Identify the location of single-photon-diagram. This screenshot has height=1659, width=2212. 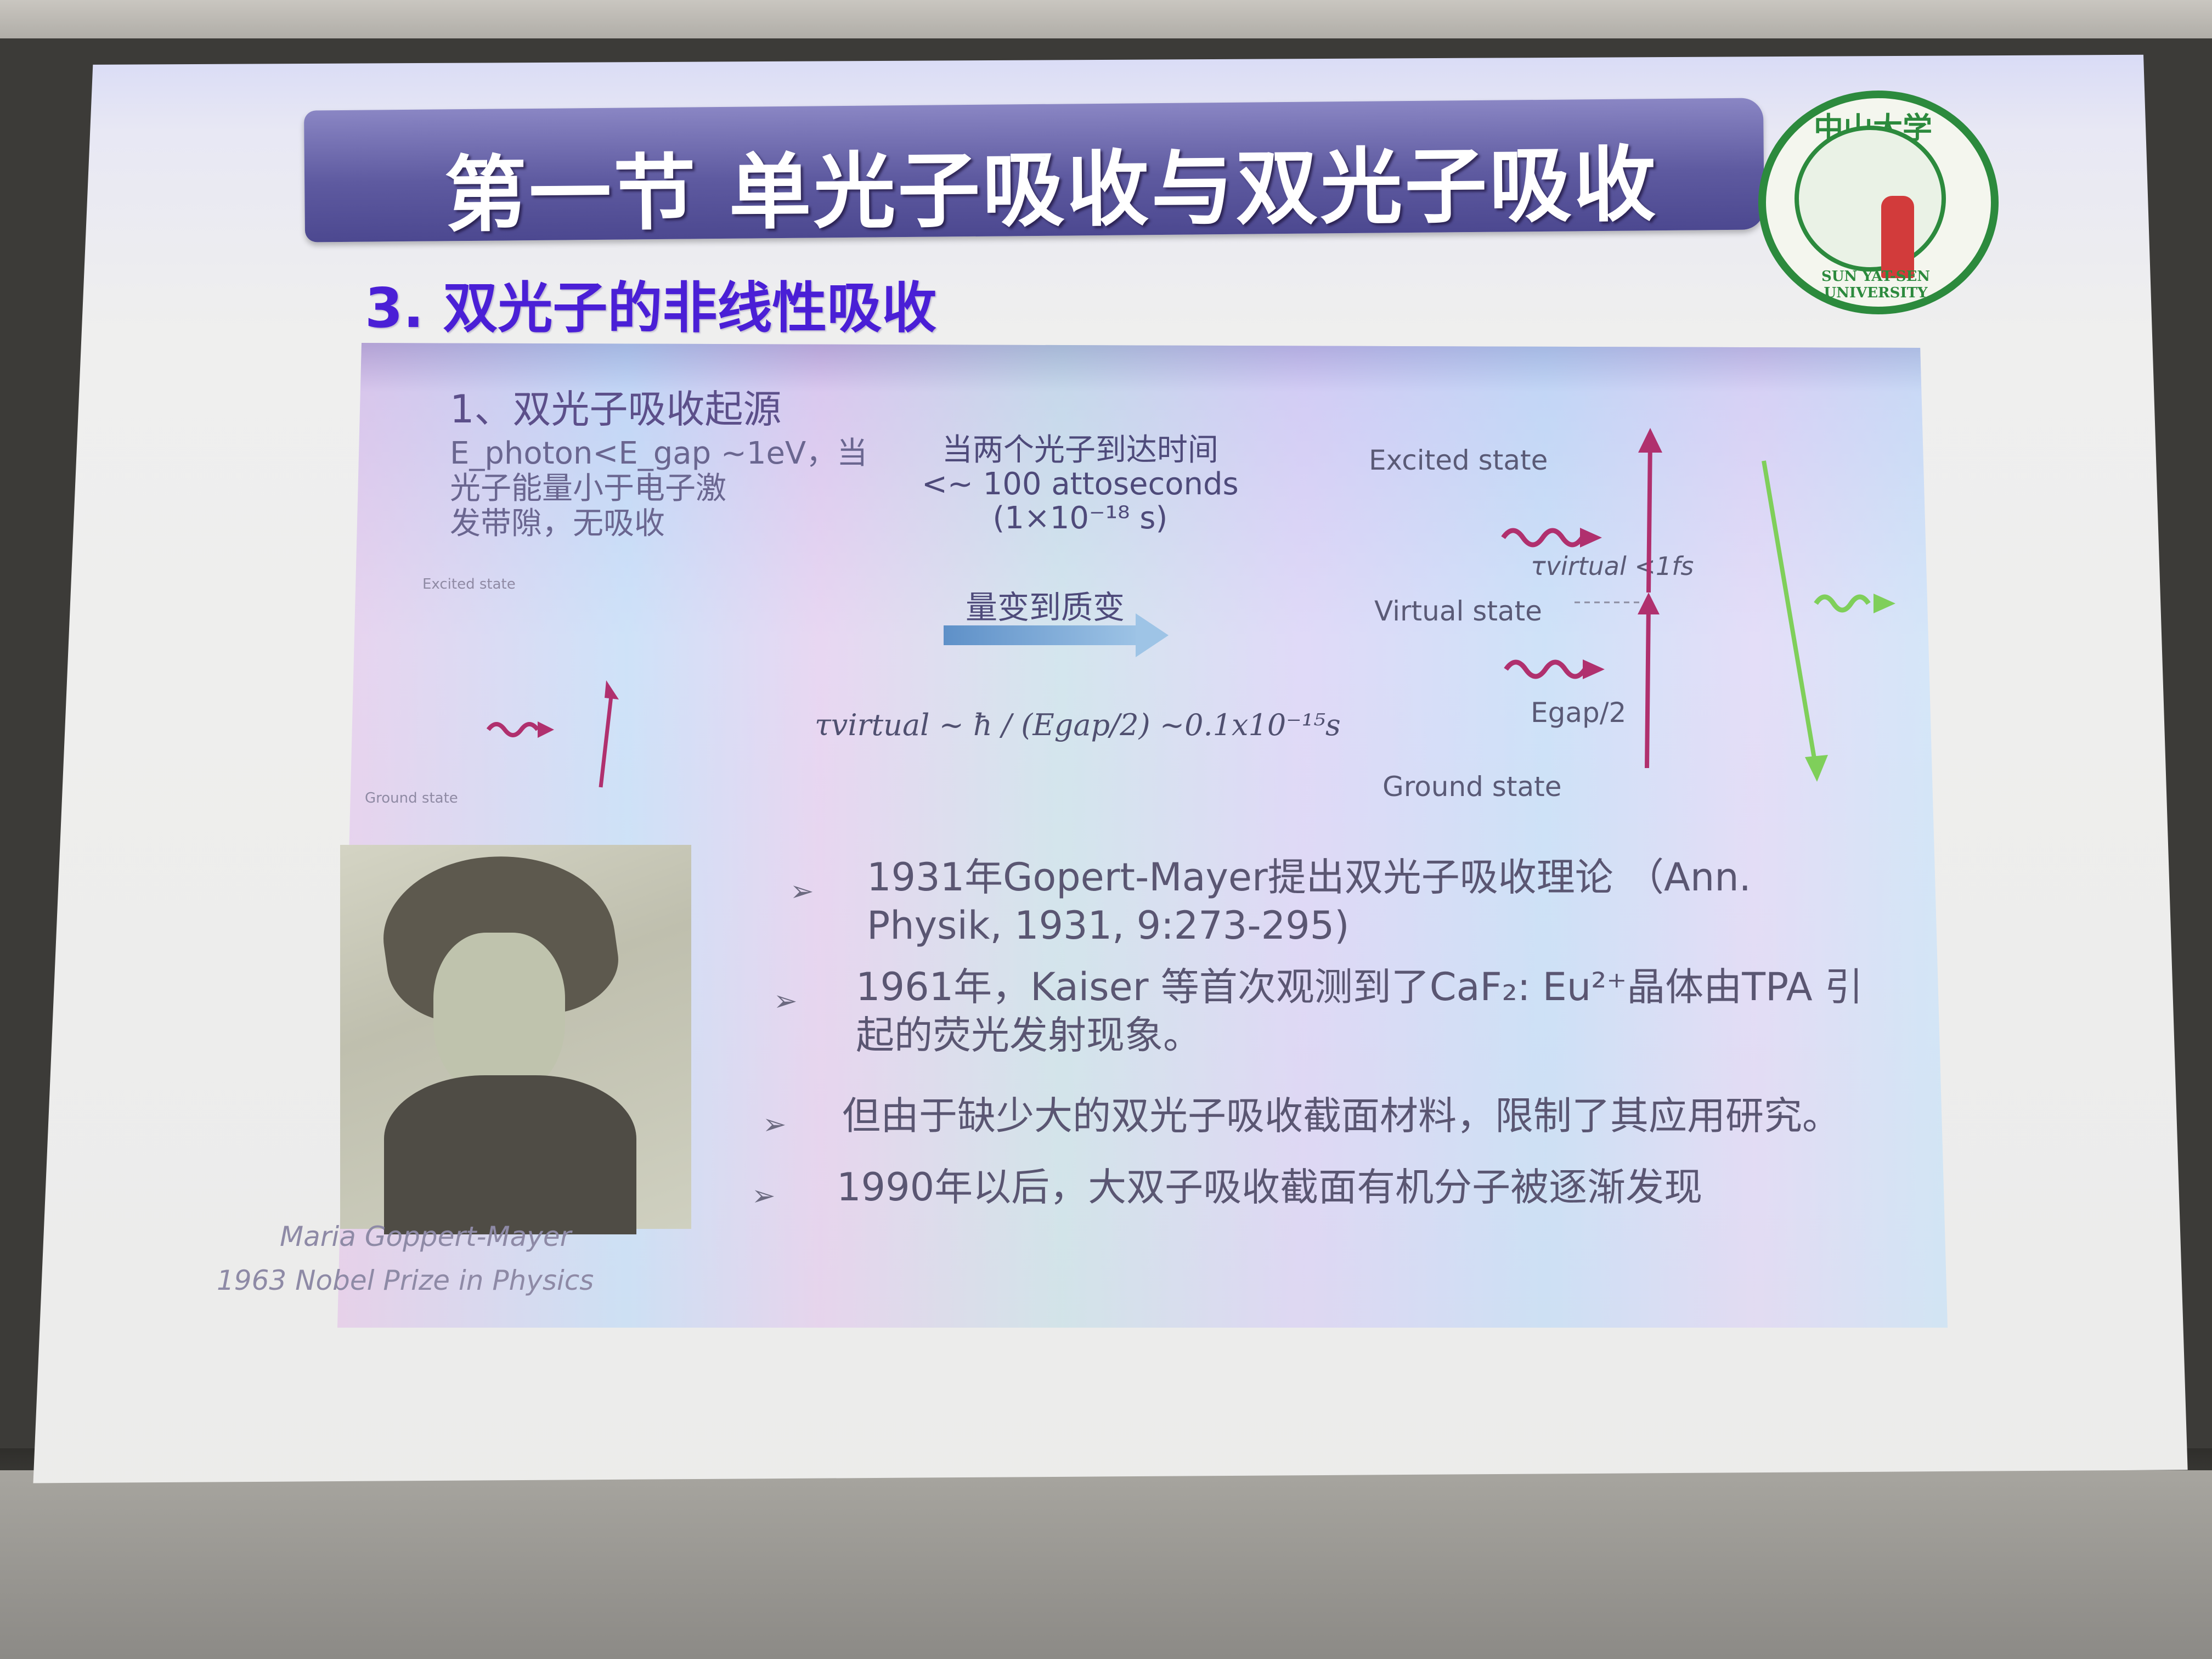
(552, 734).